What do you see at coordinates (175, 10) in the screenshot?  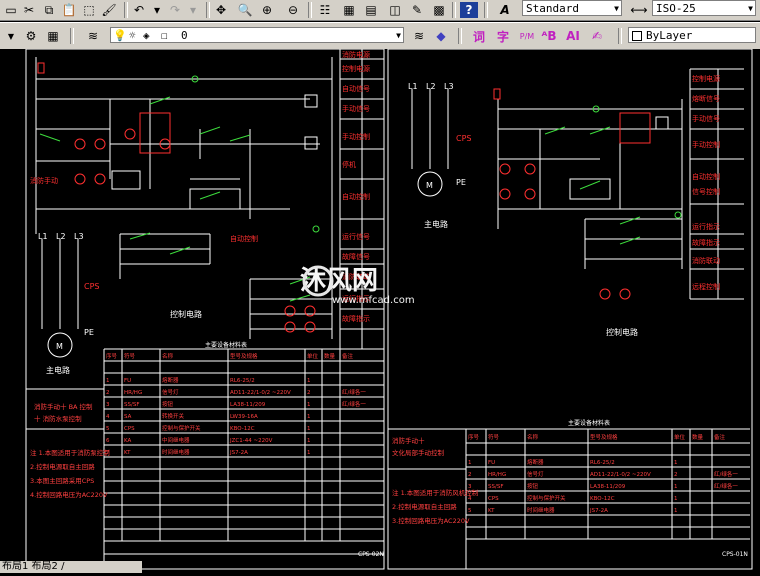 I see `redo-icon: ↷` at bounding box center [175, 10].